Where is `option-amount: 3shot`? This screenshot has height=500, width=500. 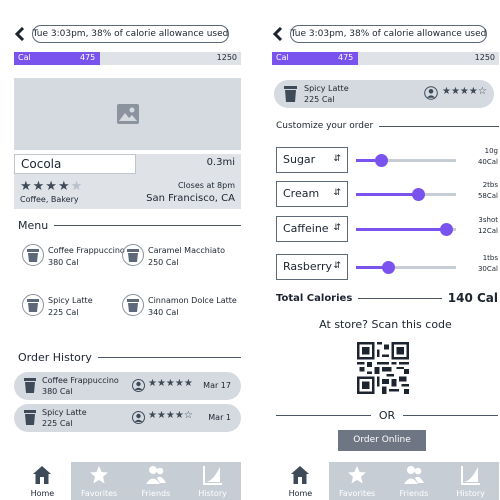
option-amount: 3shot is located at coordinates (488, 220).